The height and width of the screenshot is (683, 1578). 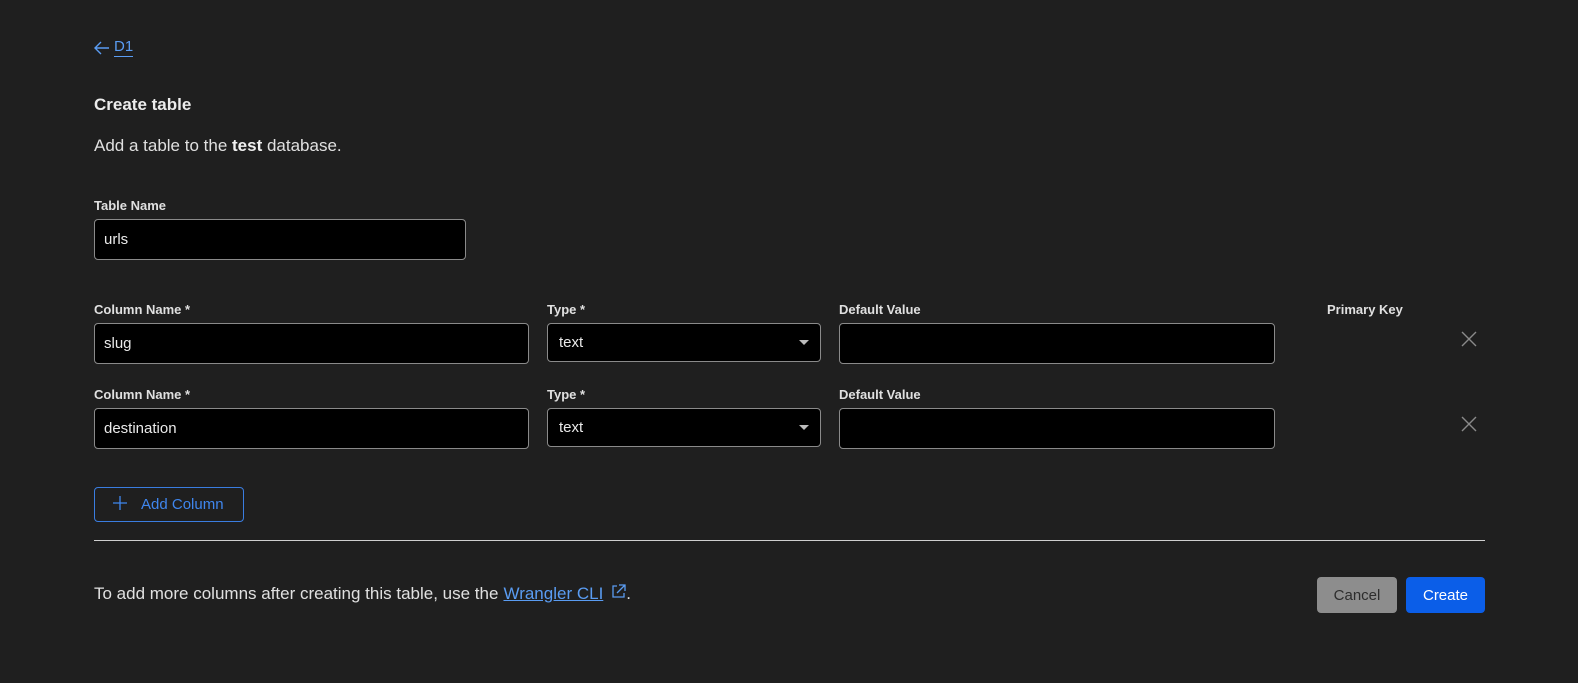 I want to click on add-column-button: Add Column, so click(x=169, y=504).